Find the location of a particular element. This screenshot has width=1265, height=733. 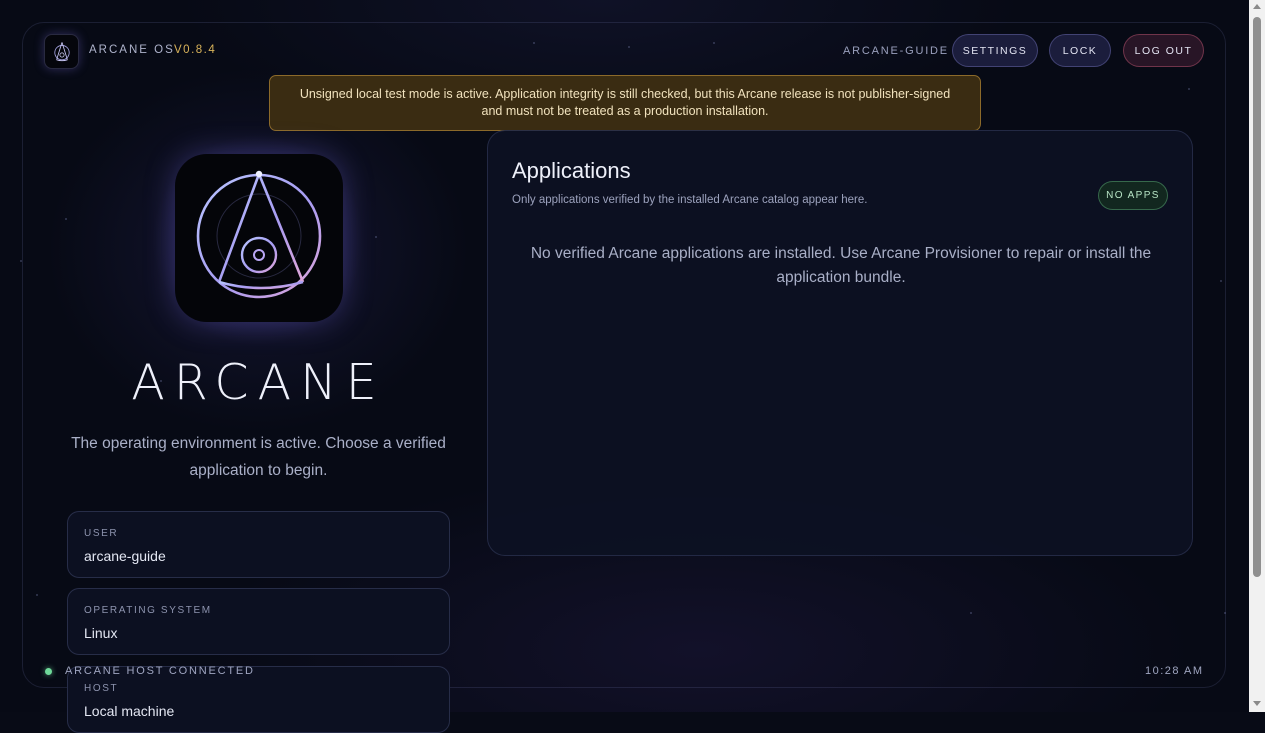

scrollbar-thumb is located at coordinates (1257, 297).